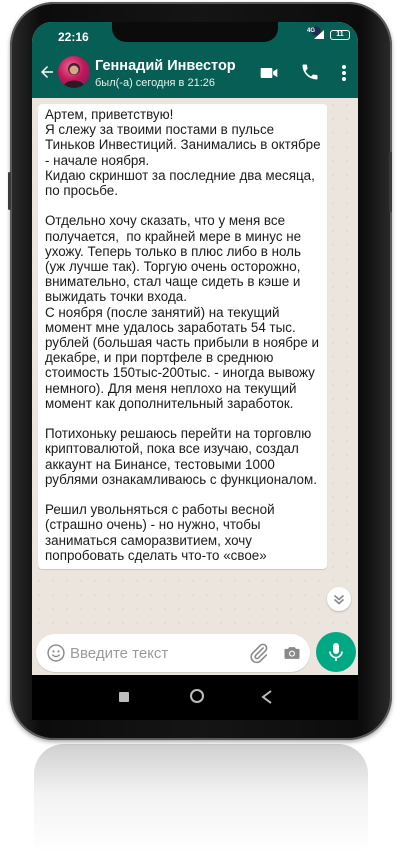 This screenshot has width=402, height=864. Describe the element at coordinates (344, 73) in the screenshot. I see `more-vertical-icon` at that location.